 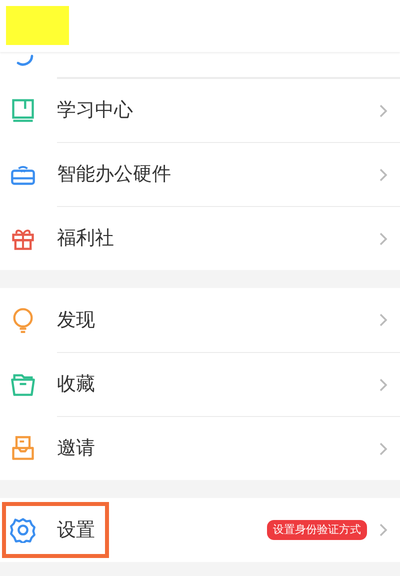 What do you see at coordinates (76, 530) in the screenshot?
I see `menu-item-label: 设置` at bounding box center [76, 530].